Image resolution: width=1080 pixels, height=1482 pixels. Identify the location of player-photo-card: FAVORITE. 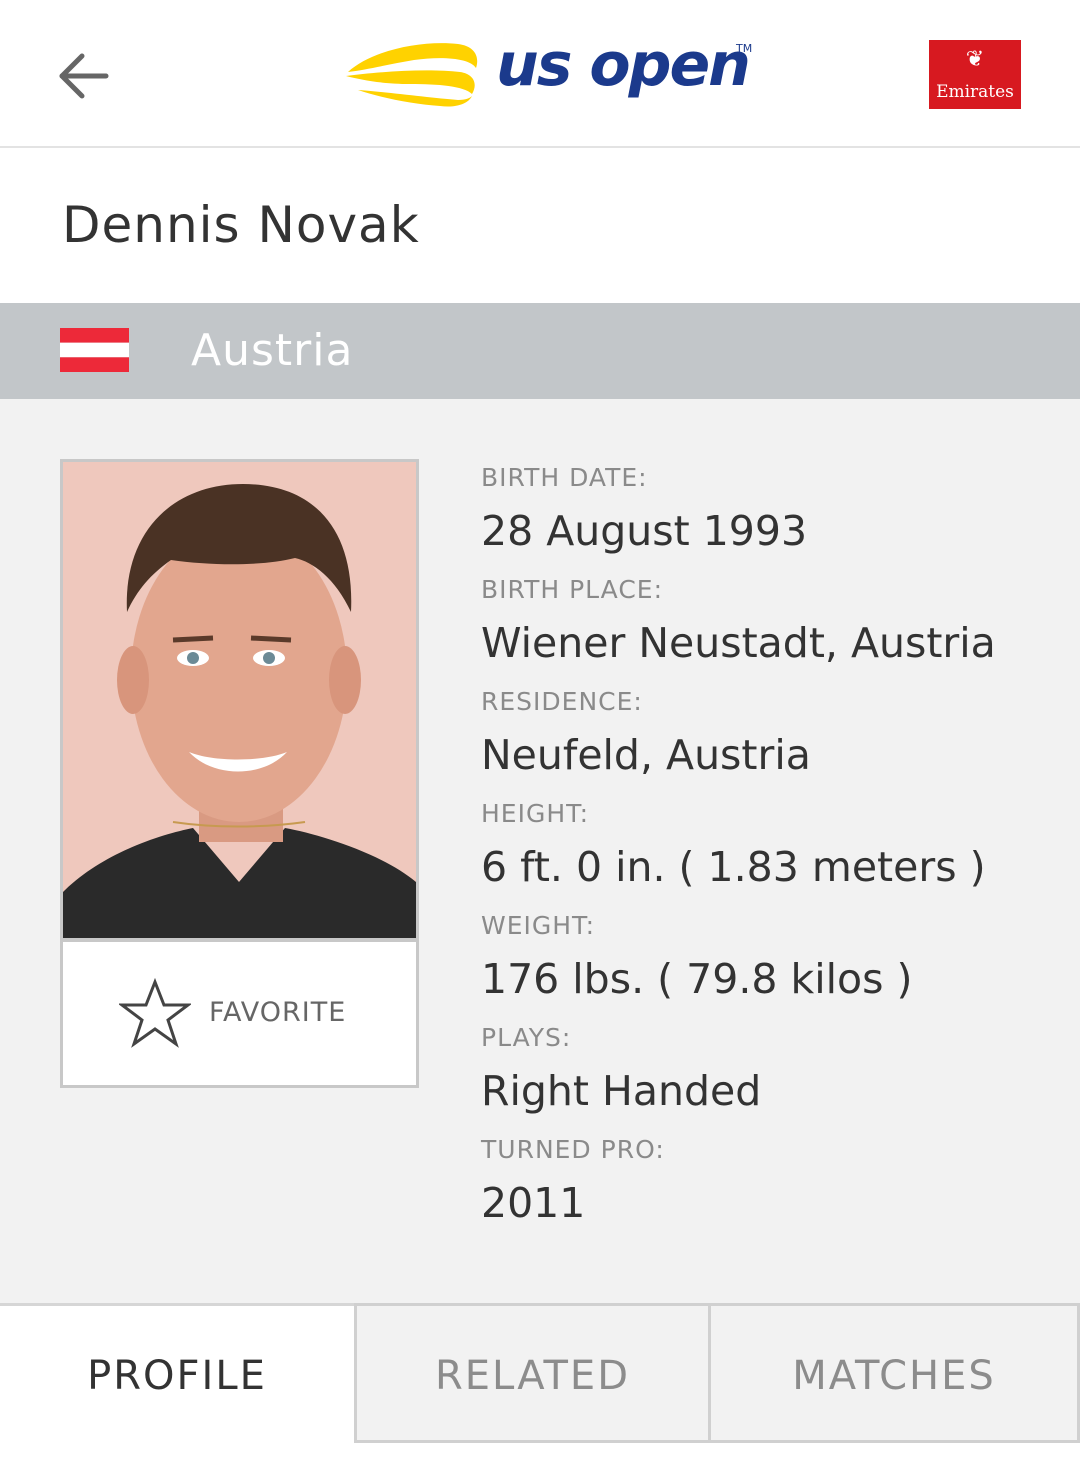
(239, 773).